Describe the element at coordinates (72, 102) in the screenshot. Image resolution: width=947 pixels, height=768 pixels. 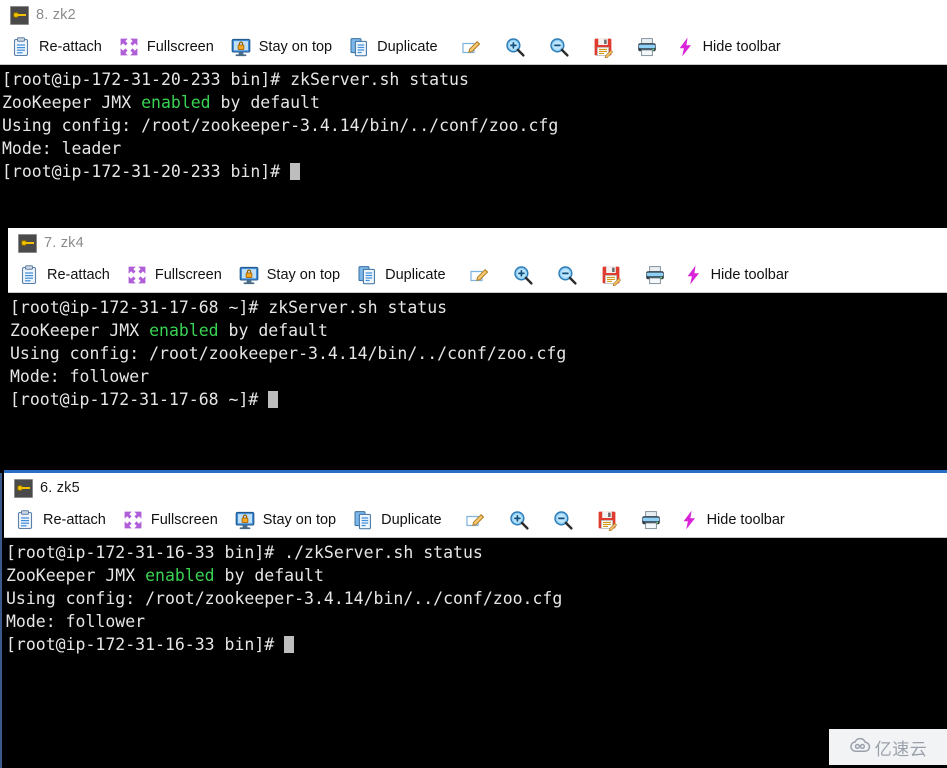
I see `terminal-text: ZooKeeper JMX` at that location.